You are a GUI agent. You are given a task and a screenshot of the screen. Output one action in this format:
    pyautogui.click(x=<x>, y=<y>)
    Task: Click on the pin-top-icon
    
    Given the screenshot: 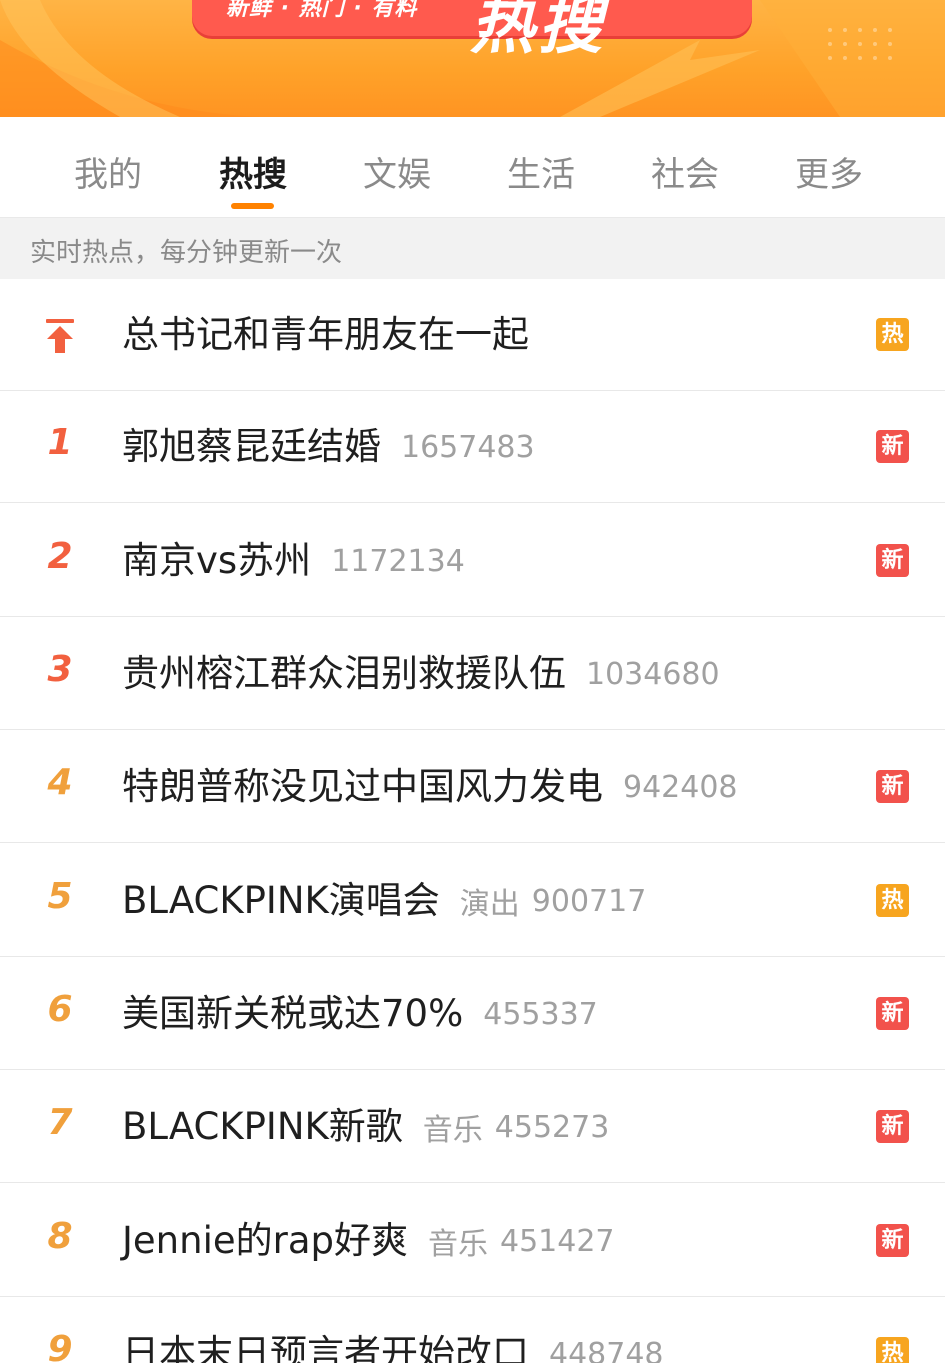 What is the action you would take?
    pyautogui.click(x=60, y=336)
    